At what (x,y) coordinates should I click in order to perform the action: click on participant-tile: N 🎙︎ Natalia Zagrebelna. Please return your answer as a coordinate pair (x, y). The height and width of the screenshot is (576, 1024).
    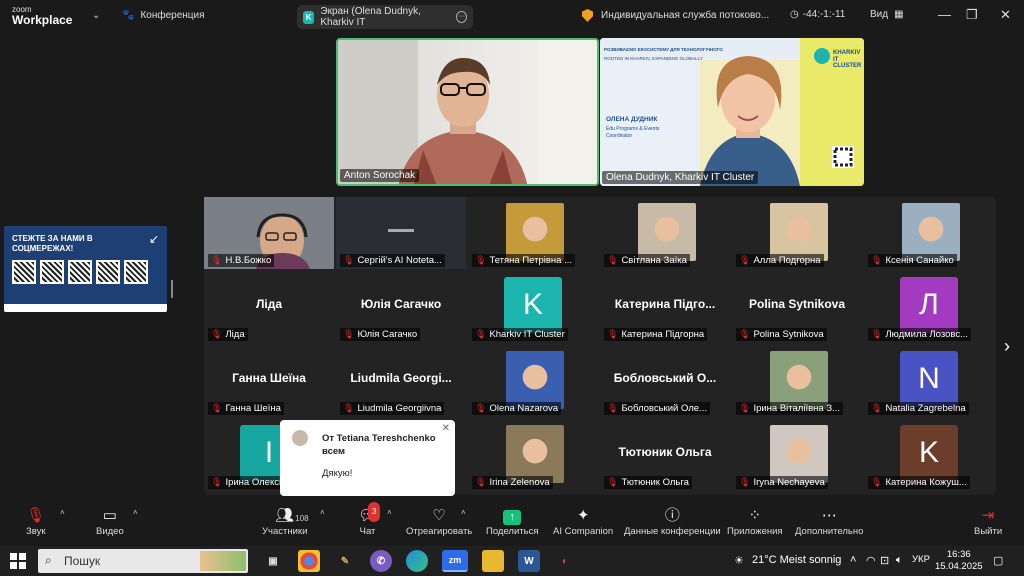
    Looking at the image, I should click on (929, 381).